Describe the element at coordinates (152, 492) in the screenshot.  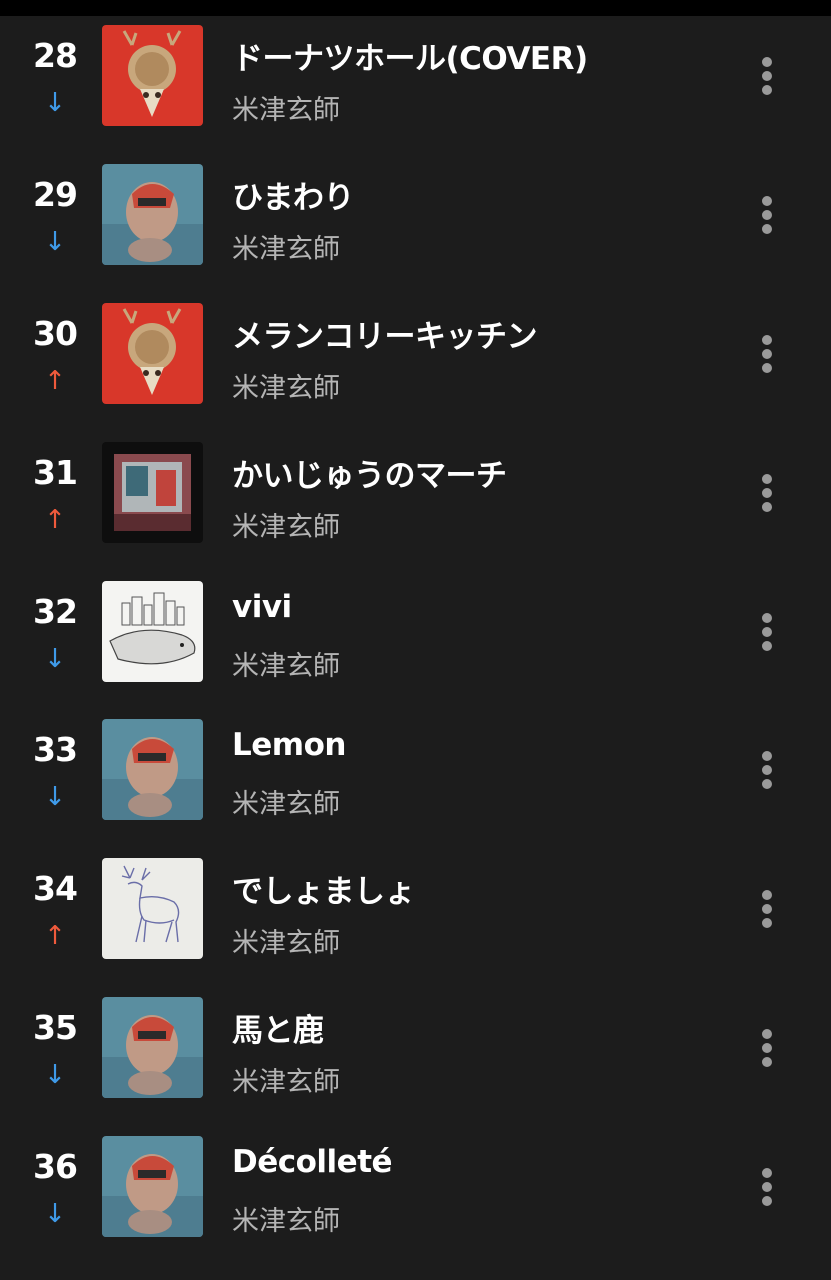
I see `album-art-bootleg` at that location.